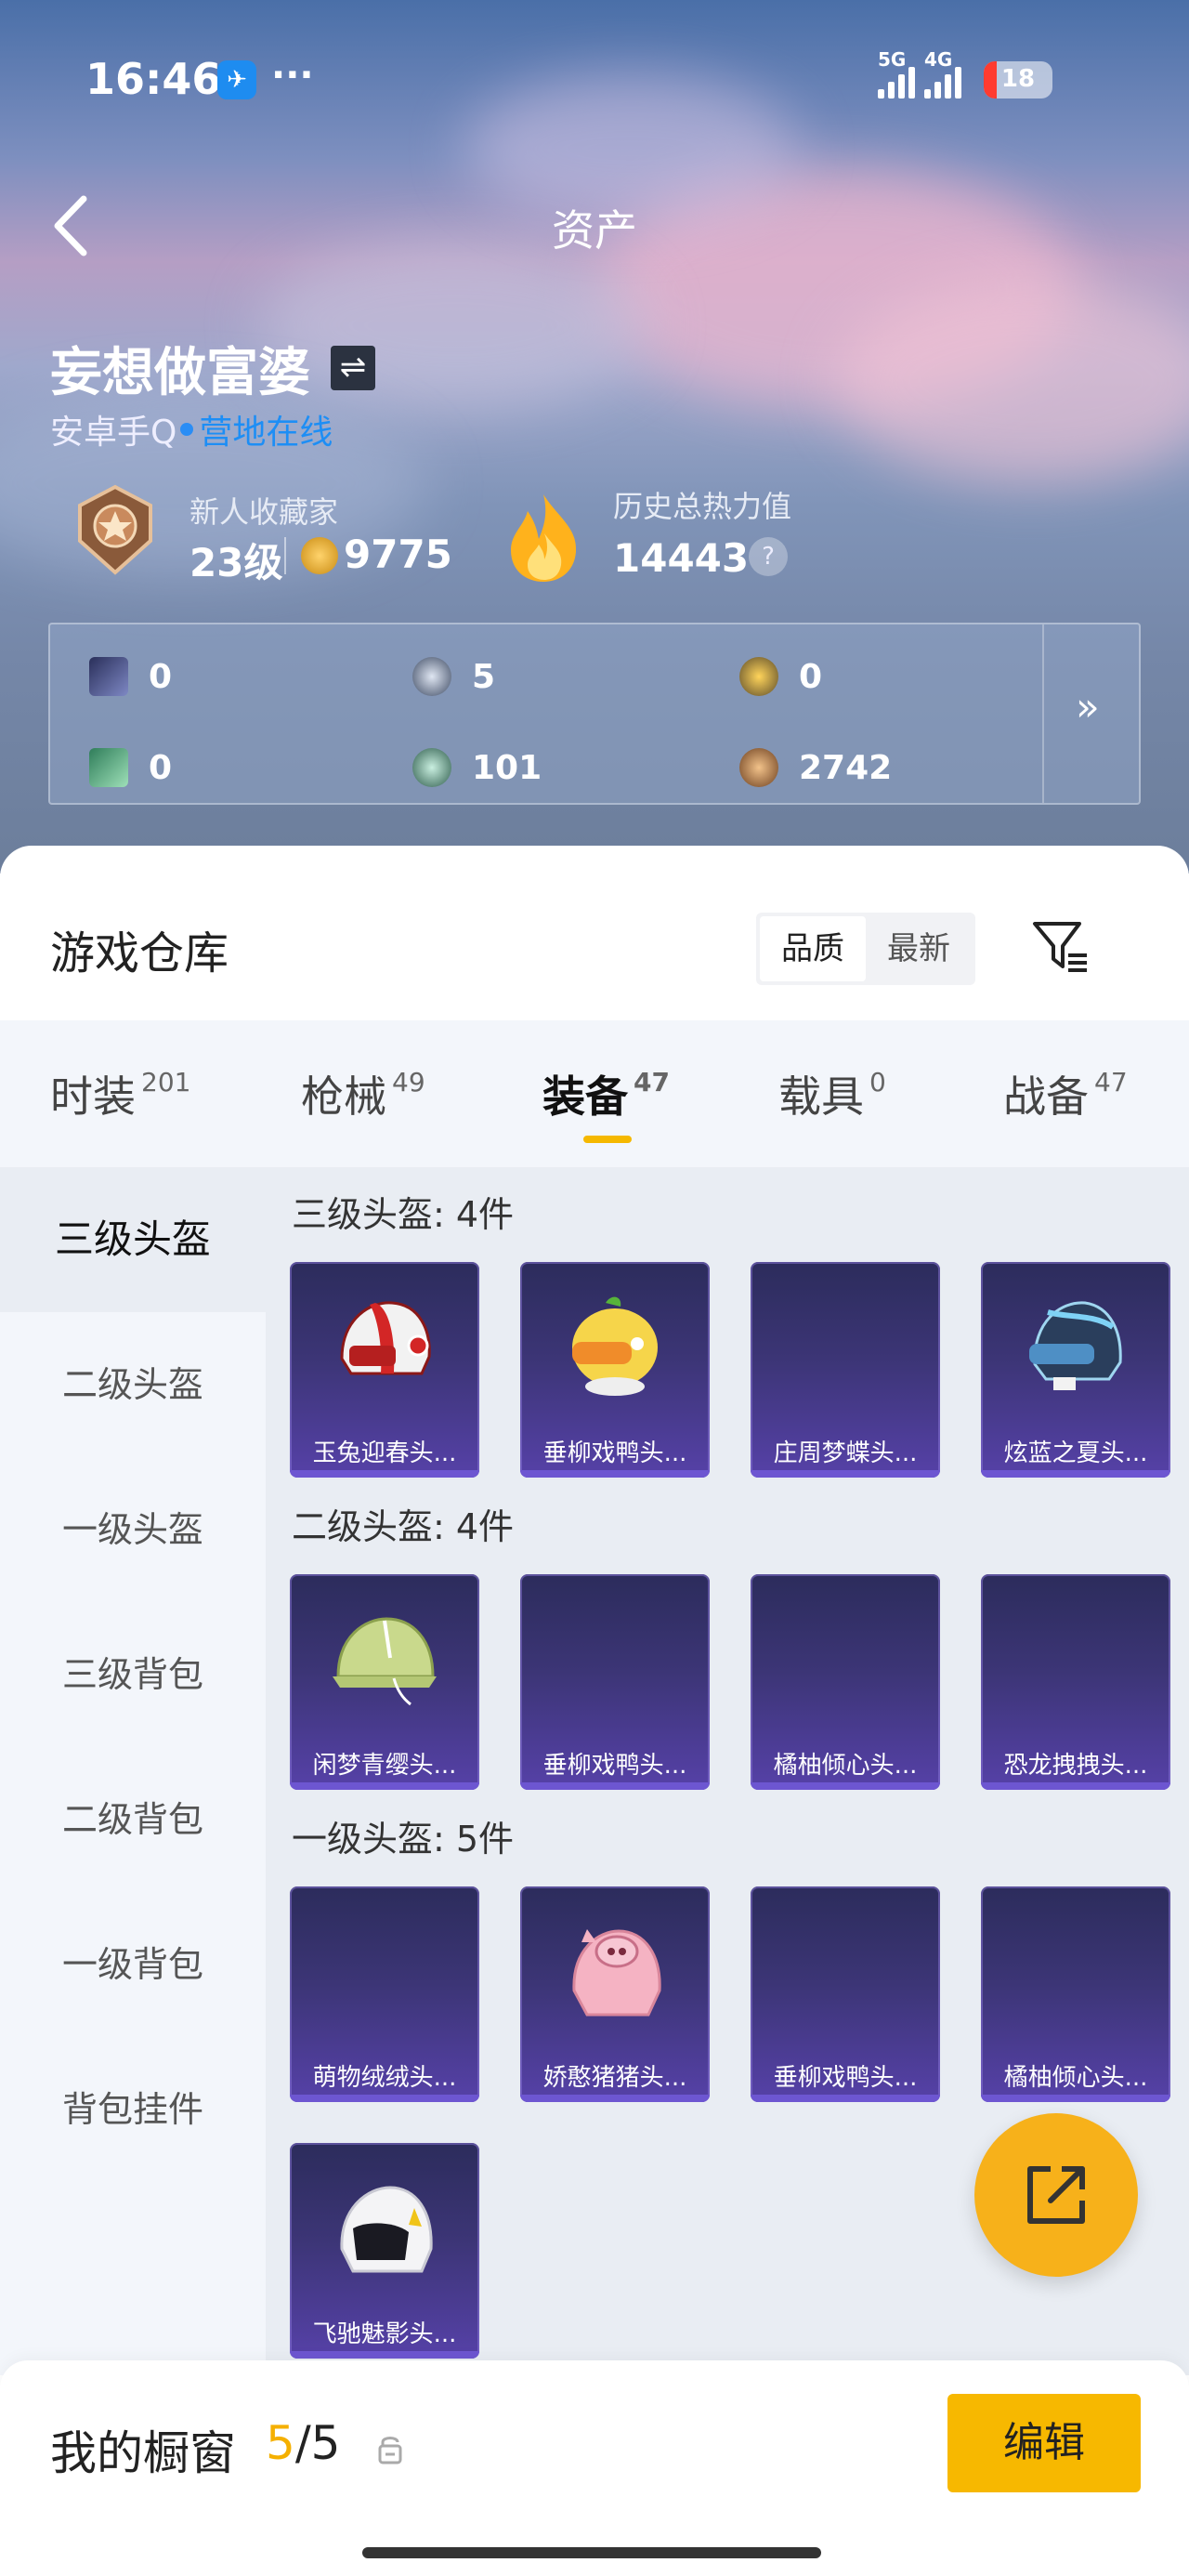 Image resolution: width=1189 pixels, height=2576 pixels. I want to click on sidebar-item-level1-helmet: 一级头盔, so click(133, 1529).